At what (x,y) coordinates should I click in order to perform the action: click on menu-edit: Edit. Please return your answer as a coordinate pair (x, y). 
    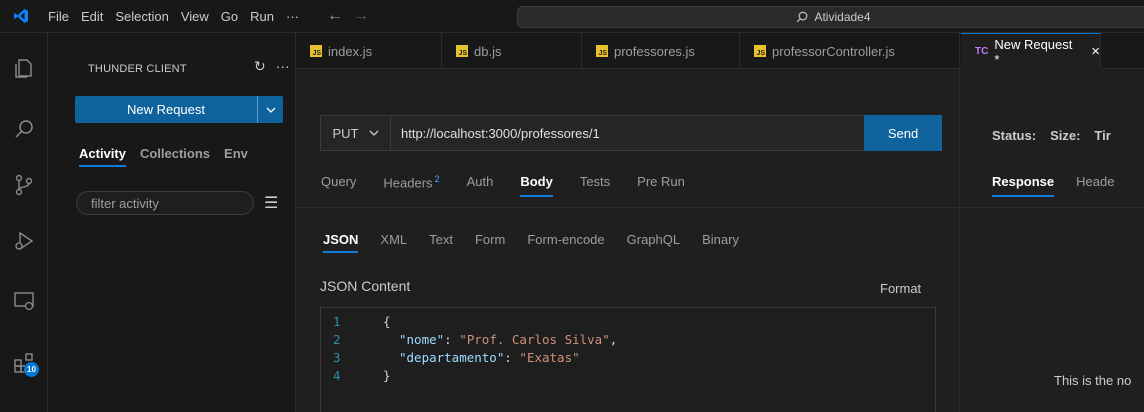
    Looking at the image, I should click on (92, 16).